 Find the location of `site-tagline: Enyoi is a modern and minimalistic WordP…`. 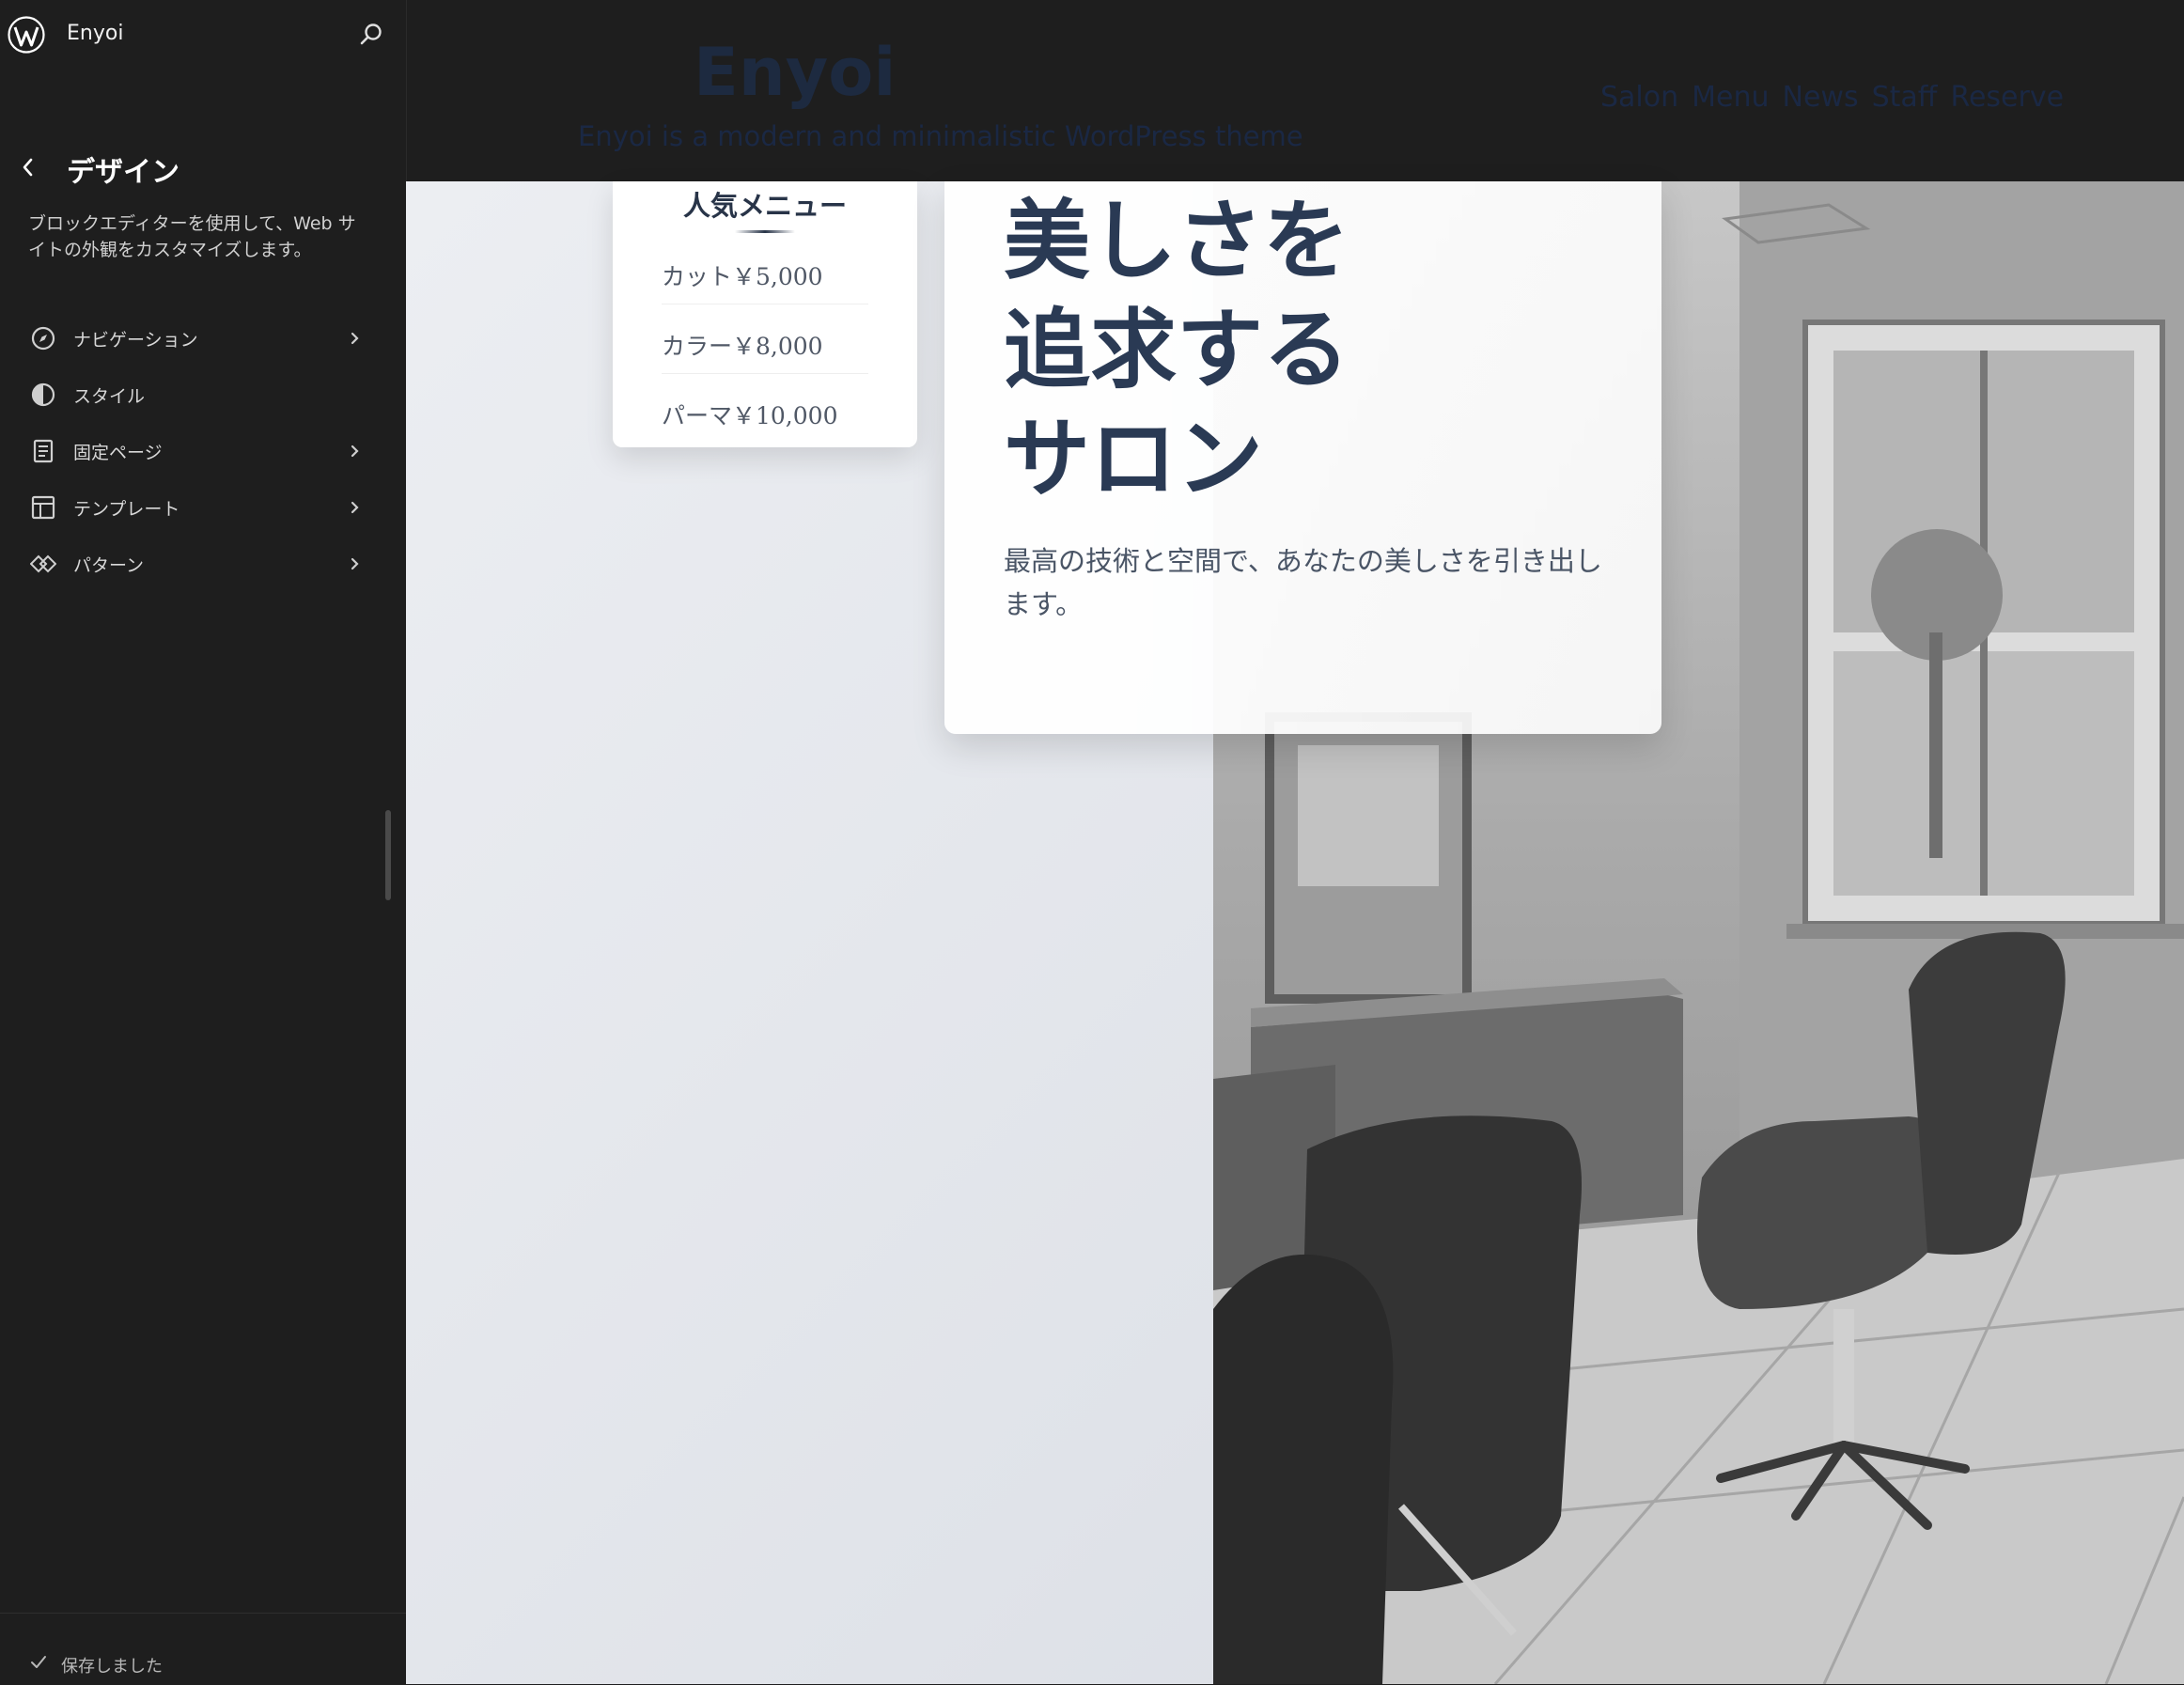

site-tagline: Enyoi is a modern and minimalistic WordP… is located at coordinates (940, 136).